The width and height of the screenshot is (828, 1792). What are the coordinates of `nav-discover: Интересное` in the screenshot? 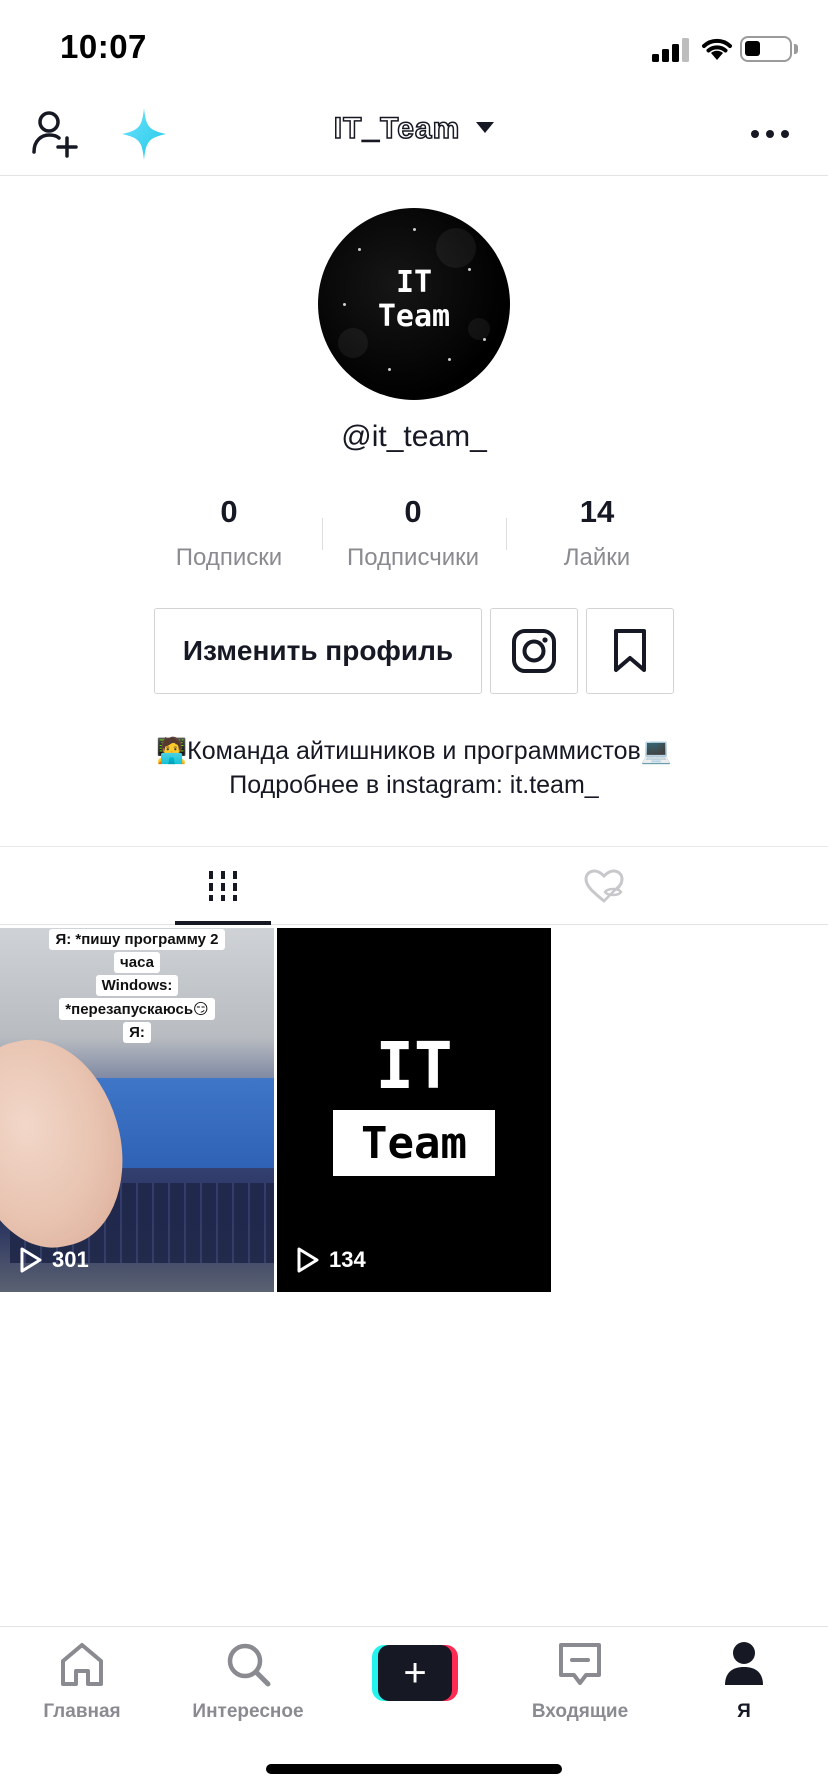 It's located at (248, 1680).